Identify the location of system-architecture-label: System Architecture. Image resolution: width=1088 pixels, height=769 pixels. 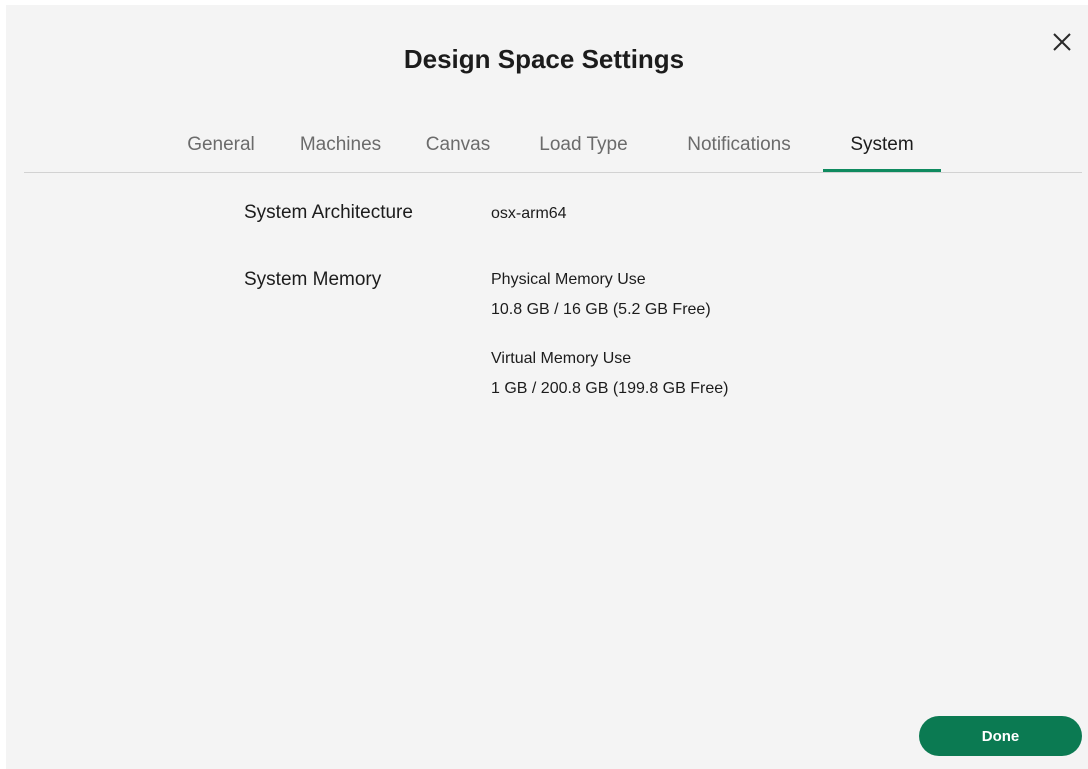
(328, 212).